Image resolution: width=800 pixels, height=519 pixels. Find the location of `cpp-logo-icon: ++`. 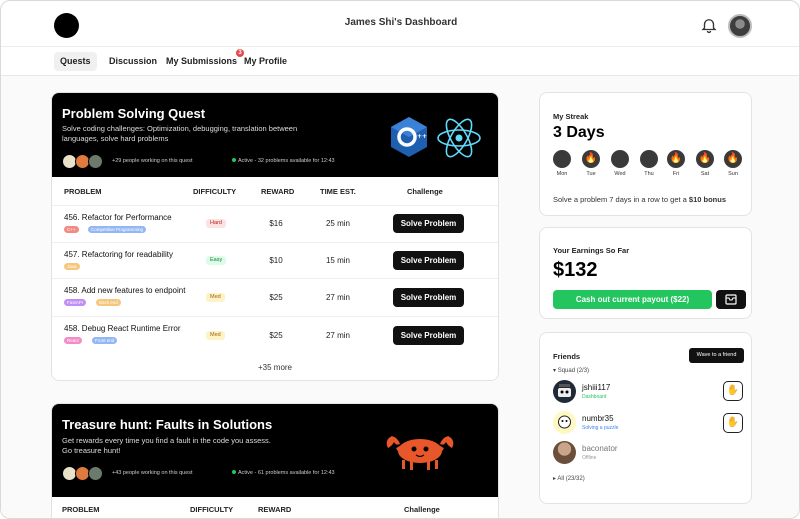

cpp-logo-icon: ++ is located at coordinates (409, 137).